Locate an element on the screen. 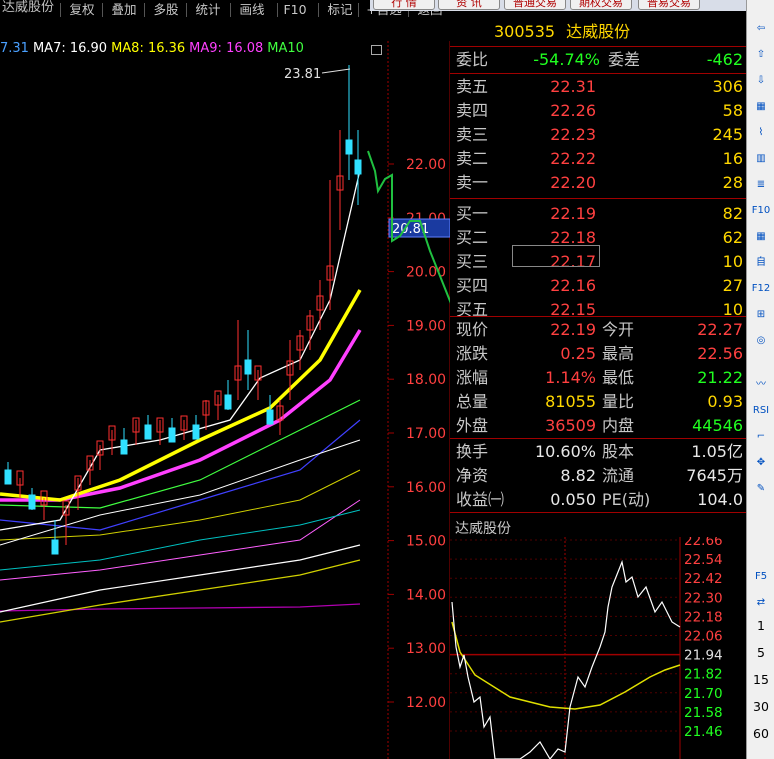 The width and height of the screenshot is (774, 759). refresh-icon: ◎ is located at coordinates (761, 341).